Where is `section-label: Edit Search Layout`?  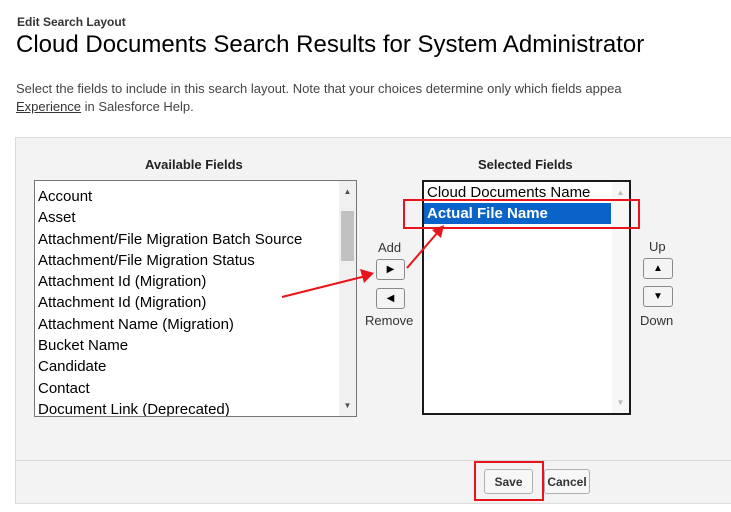 section-label: Edit Search Layout is located at coordinates (71, 22).